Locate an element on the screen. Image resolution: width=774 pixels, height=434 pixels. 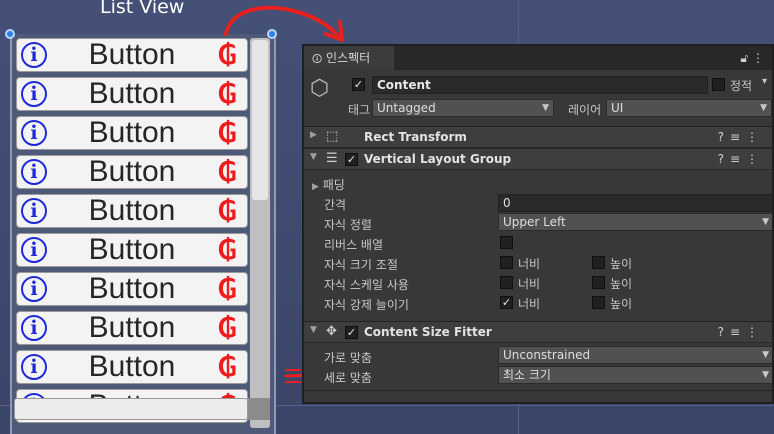
padding-label: 패딩 is located at coordinates (333, 185).